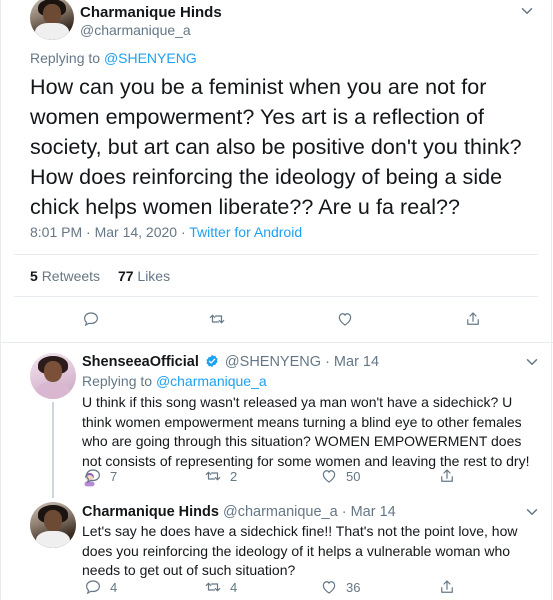 This screenshot has width=553, height=600. Describe the element at coordinates (245, 232) in the screenshot. I see `source-link: Twitter for Android` at that location.